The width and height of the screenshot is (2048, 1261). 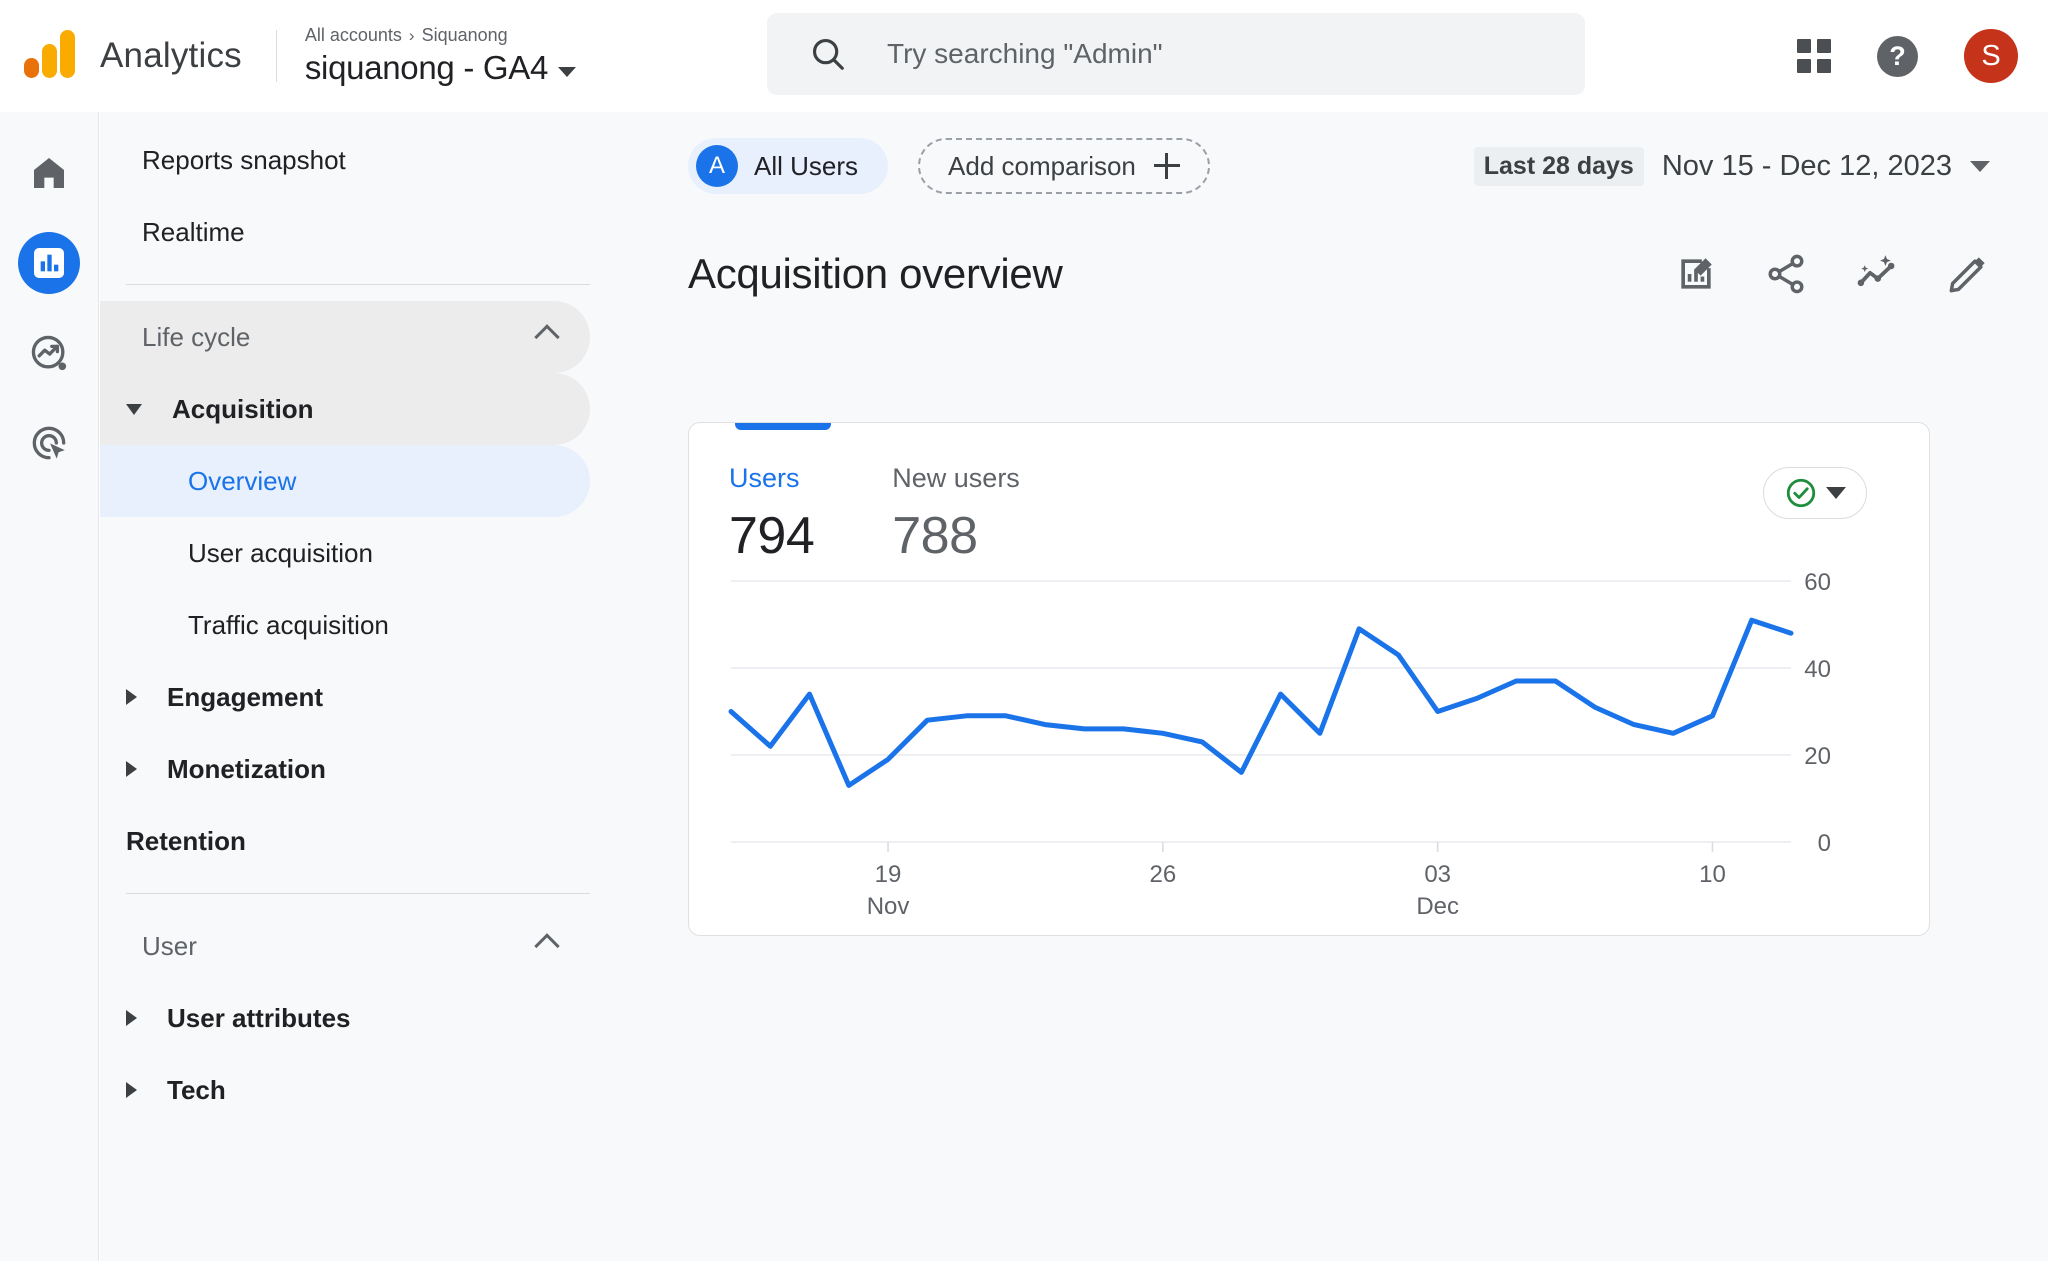 I want to click on nav-reports-snapshot: Reports snapshot, so click(x=345, y=160).